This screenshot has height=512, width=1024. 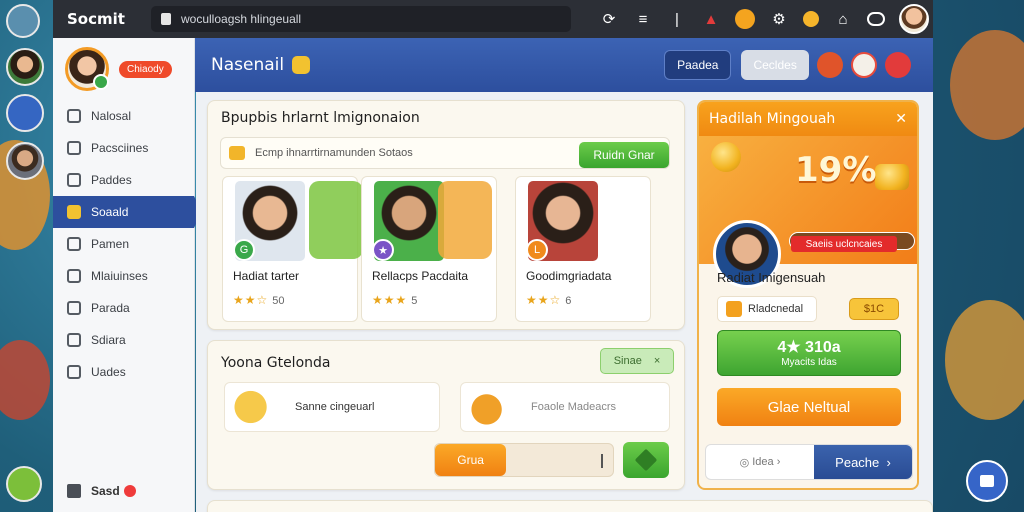 I want to click on friend-rating-count: 6, so click(x=568, y=301).